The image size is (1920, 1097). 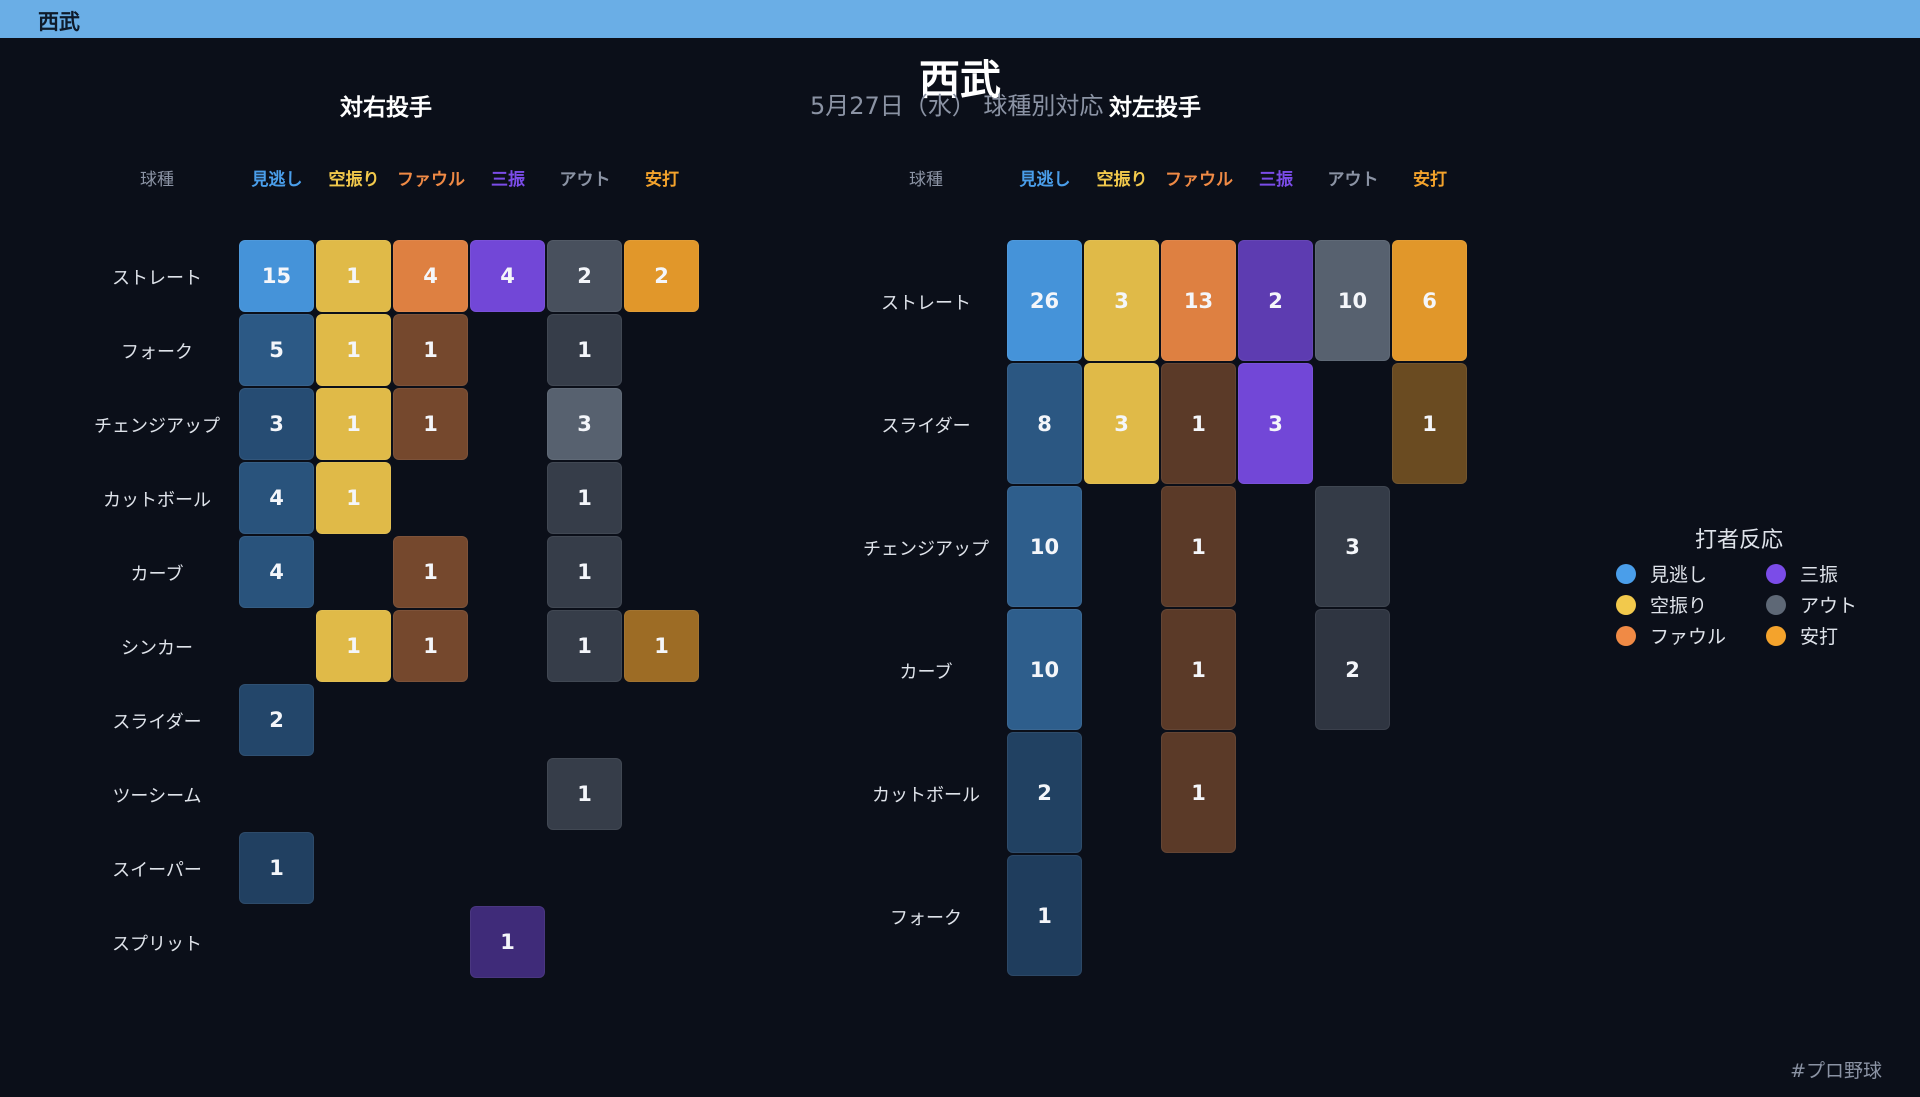 I want to click on legend-title: 打者反応, so click(x=1738, y=540).